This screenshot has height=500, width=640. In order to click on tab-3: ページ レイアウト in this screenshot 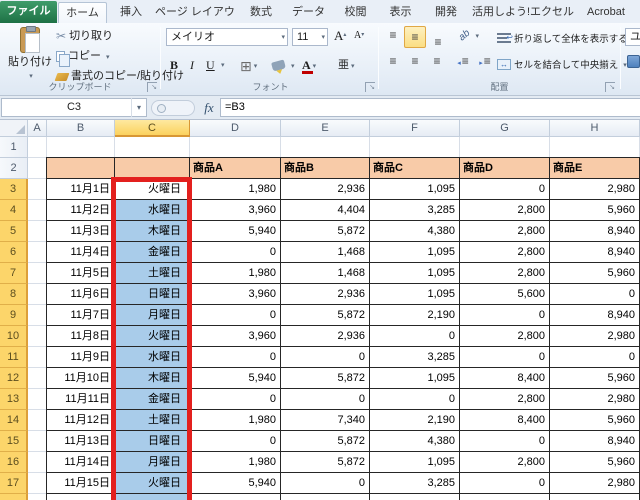, I will do `click(196, 12)`.